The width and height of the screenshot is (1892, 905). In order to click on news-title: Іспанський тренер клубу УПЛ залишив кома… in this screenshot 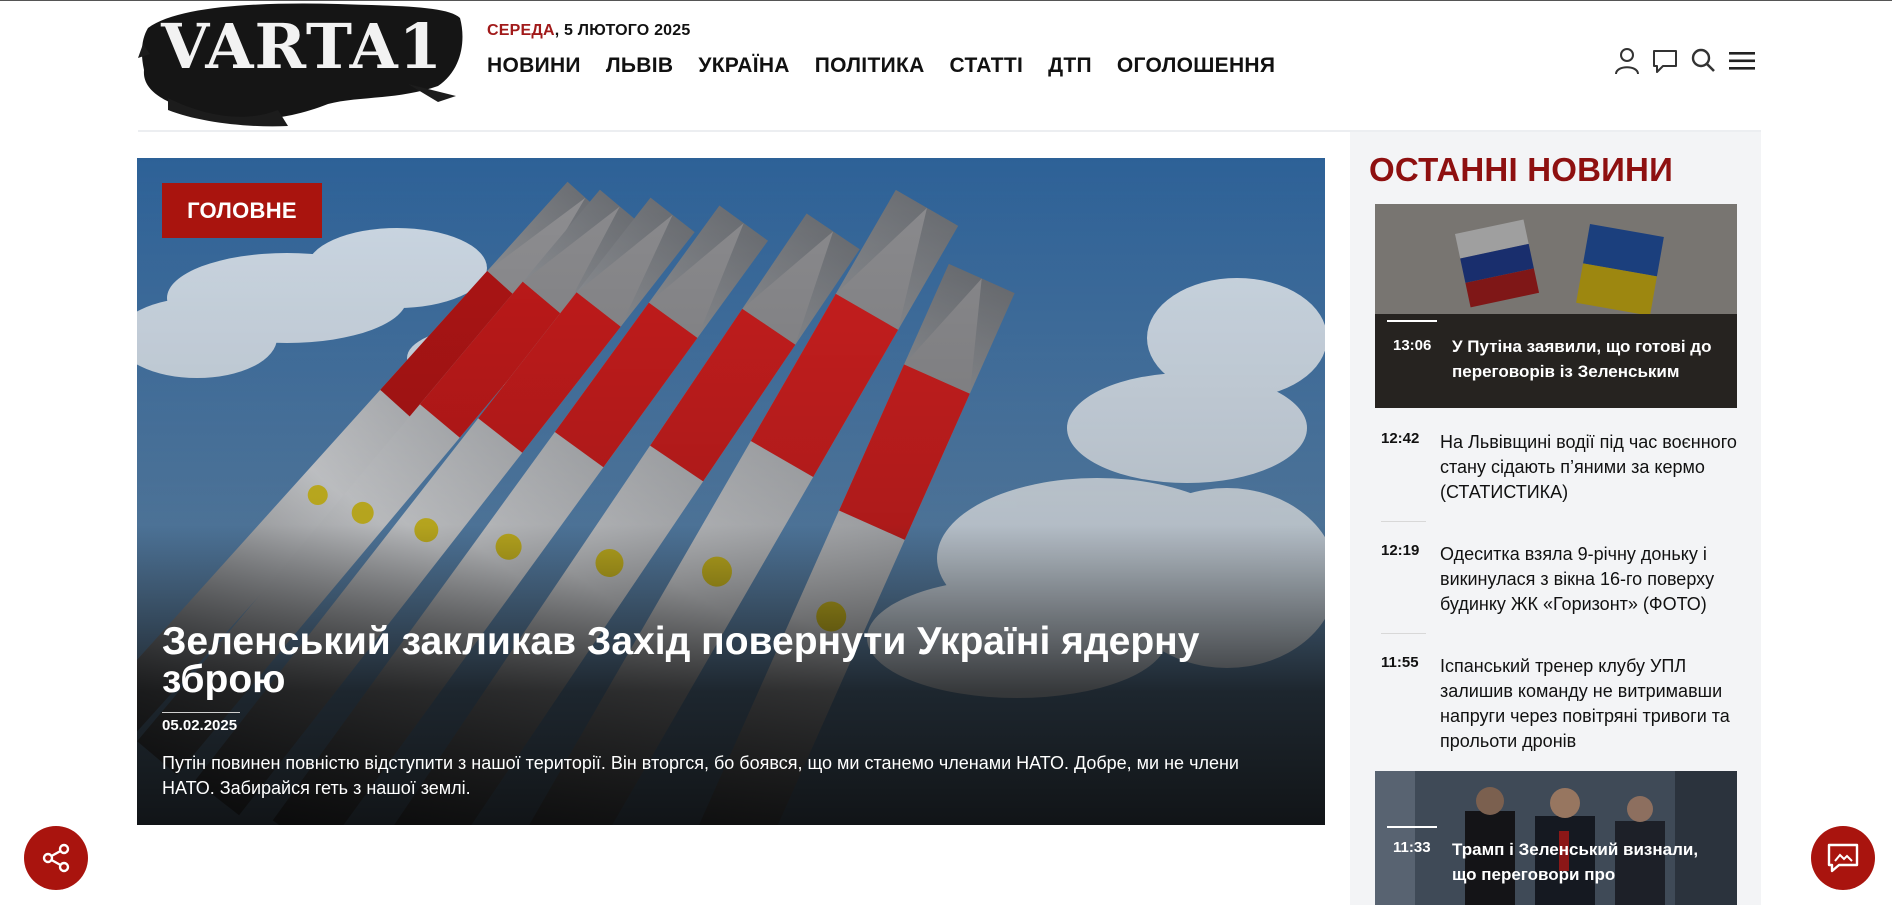, I will do `click(1590, 704)`.